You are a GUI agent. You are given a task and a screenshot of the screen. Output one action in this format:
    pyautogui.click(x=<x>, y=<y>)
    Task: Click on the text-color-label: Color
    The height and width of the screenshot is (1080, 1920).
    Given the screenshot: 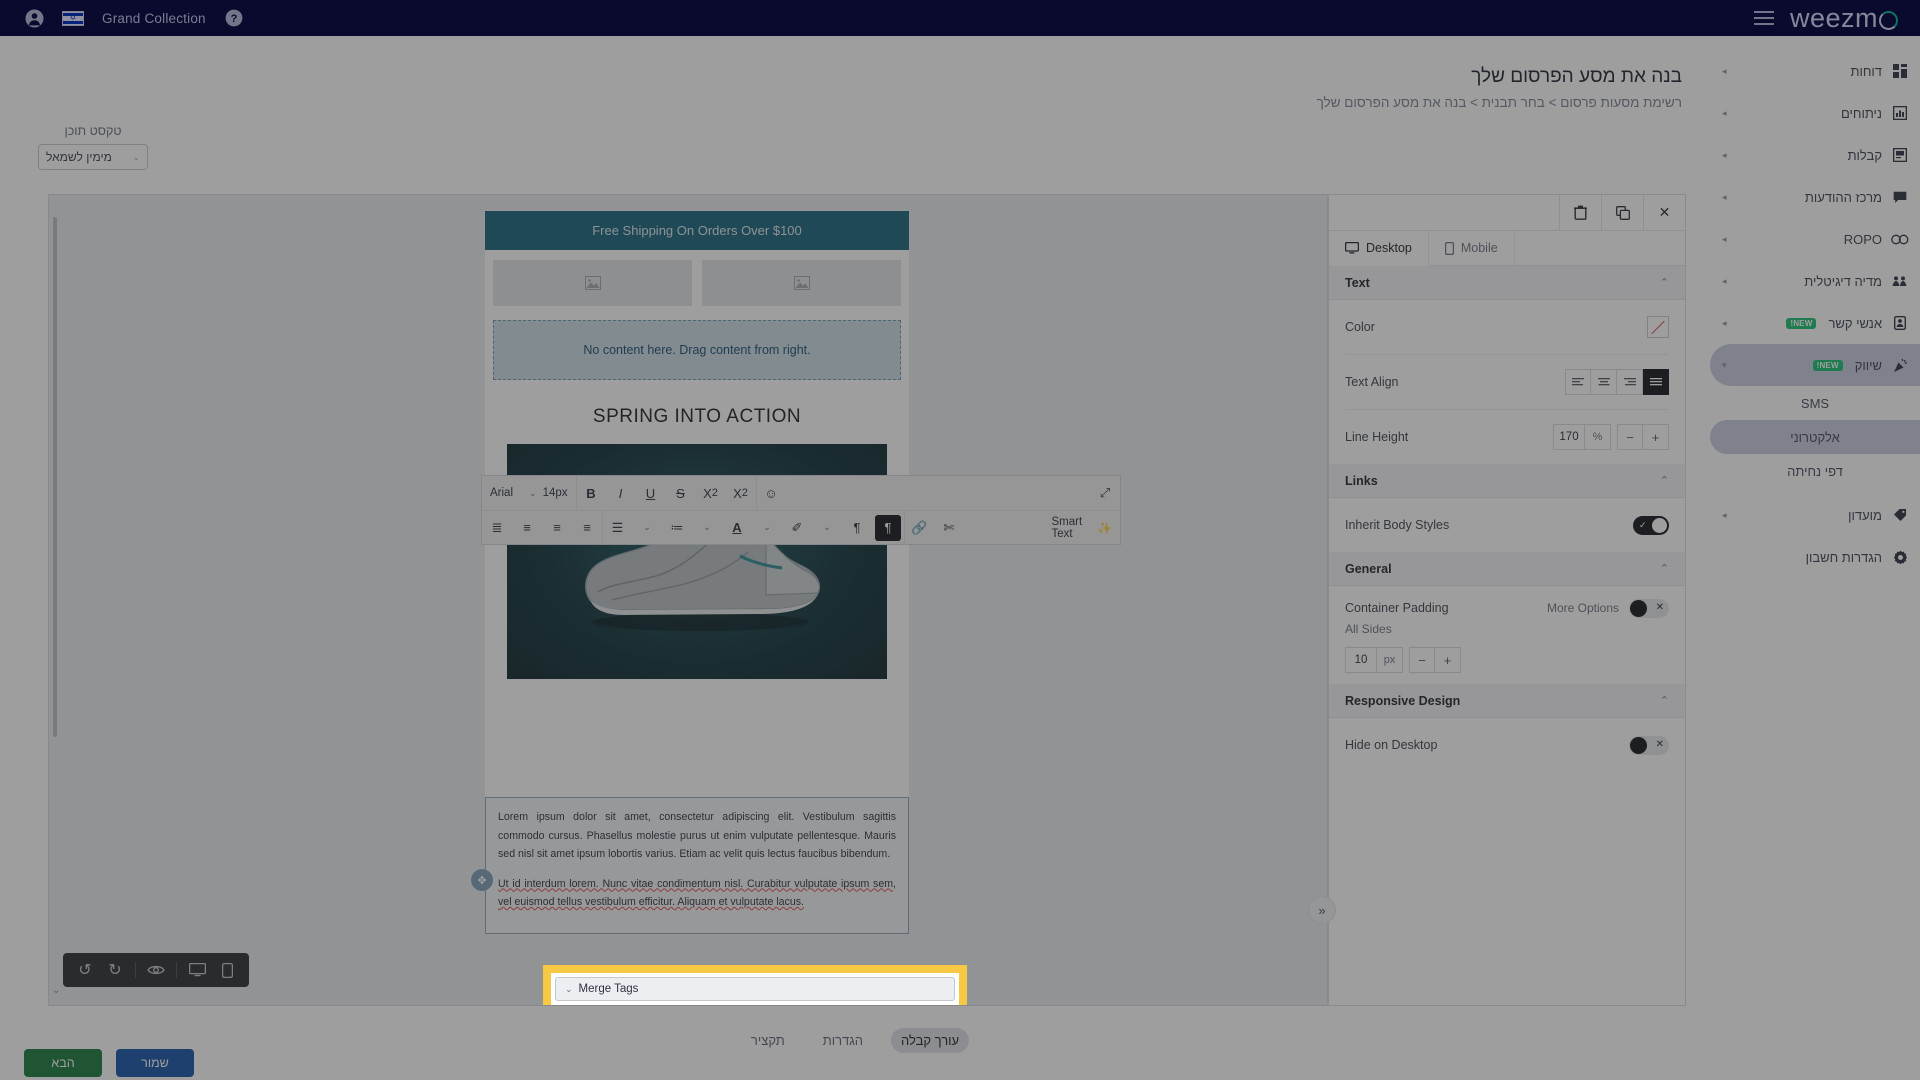 What is the action you would take?
    pyautogui.click(x=1360, y=327)
    